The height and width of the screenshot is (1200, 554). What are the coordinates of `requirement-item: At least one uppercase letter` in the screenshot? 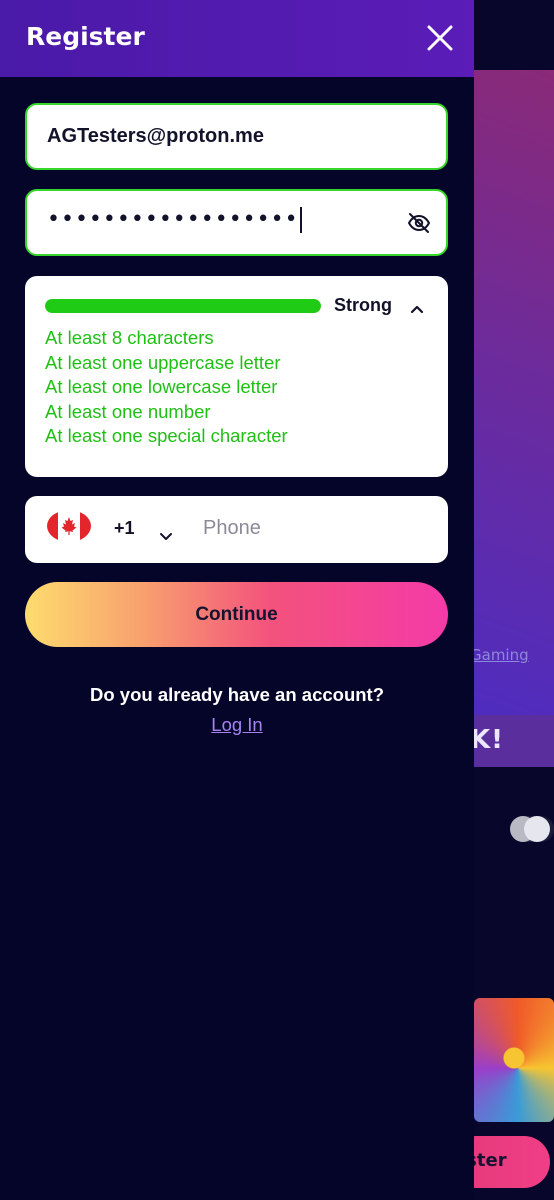 It's located at (163, 362).